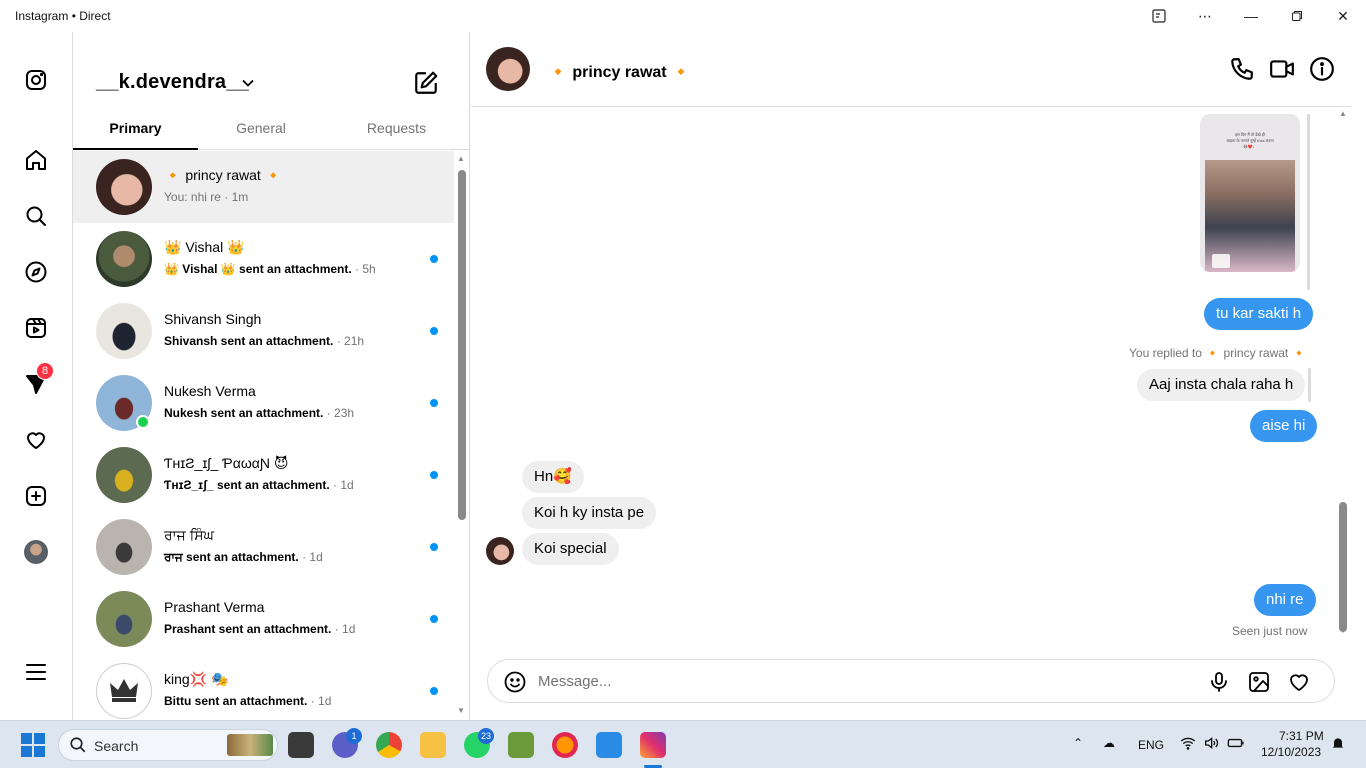  Describe the element at coordinates (1285, 600) in the screenshot. I see `sent-message: nhi re` at that location.